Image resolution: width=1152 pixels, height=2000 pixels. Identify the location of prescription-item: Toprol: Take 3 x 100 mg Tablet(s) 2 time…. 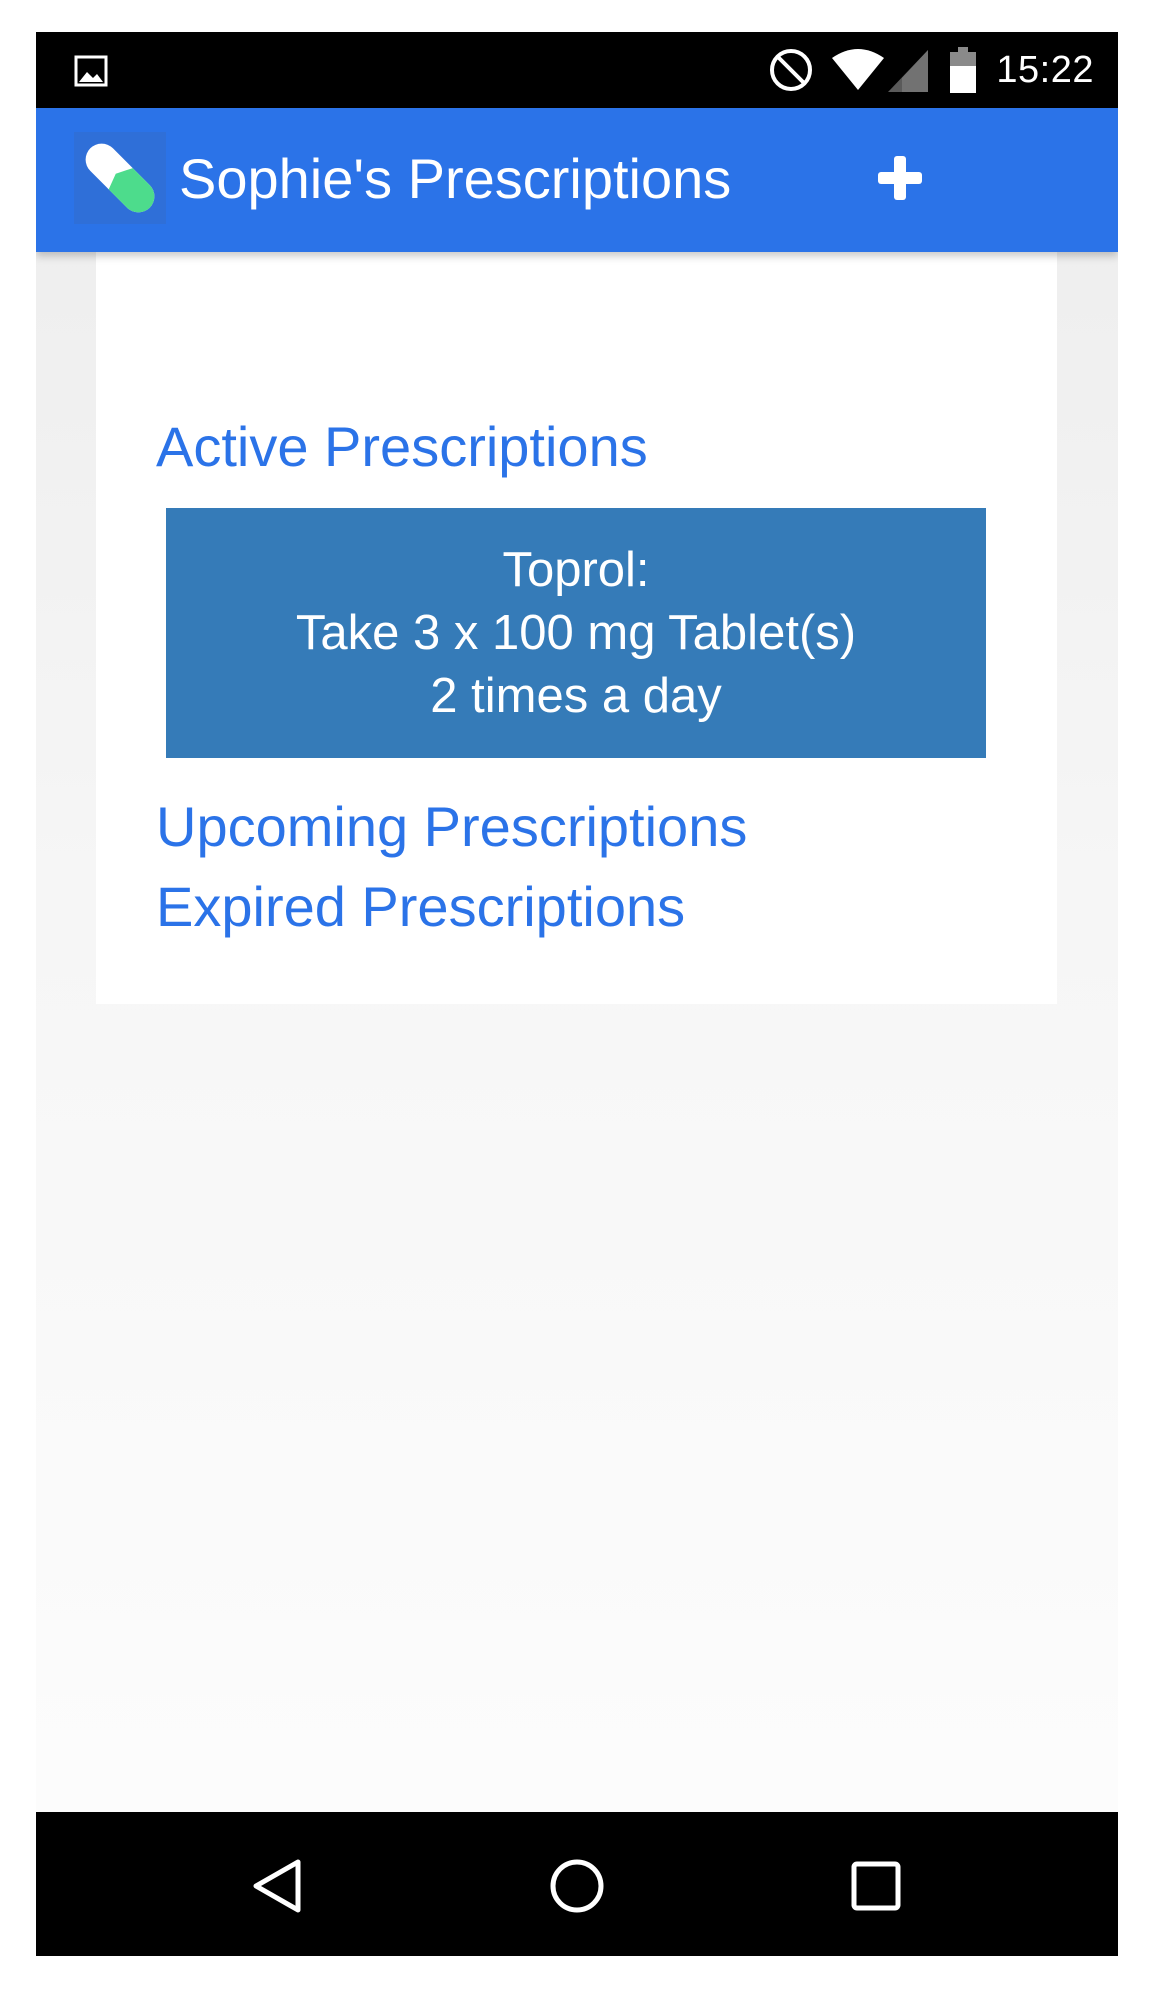
(576, 633).